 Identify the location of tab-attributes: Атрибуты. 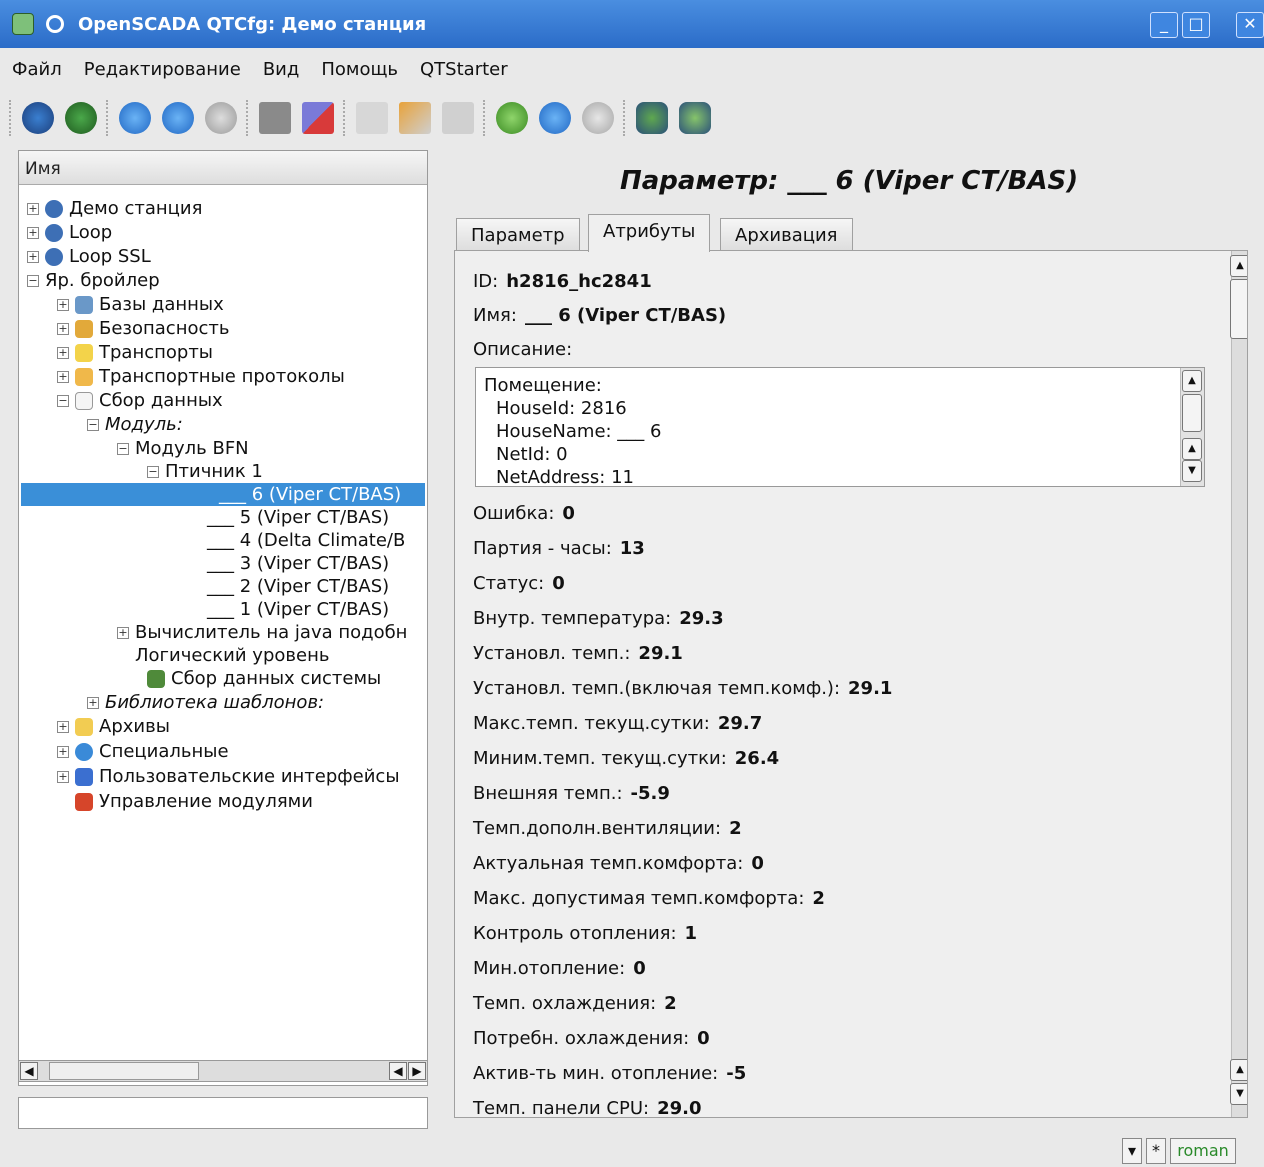
(649, 233).